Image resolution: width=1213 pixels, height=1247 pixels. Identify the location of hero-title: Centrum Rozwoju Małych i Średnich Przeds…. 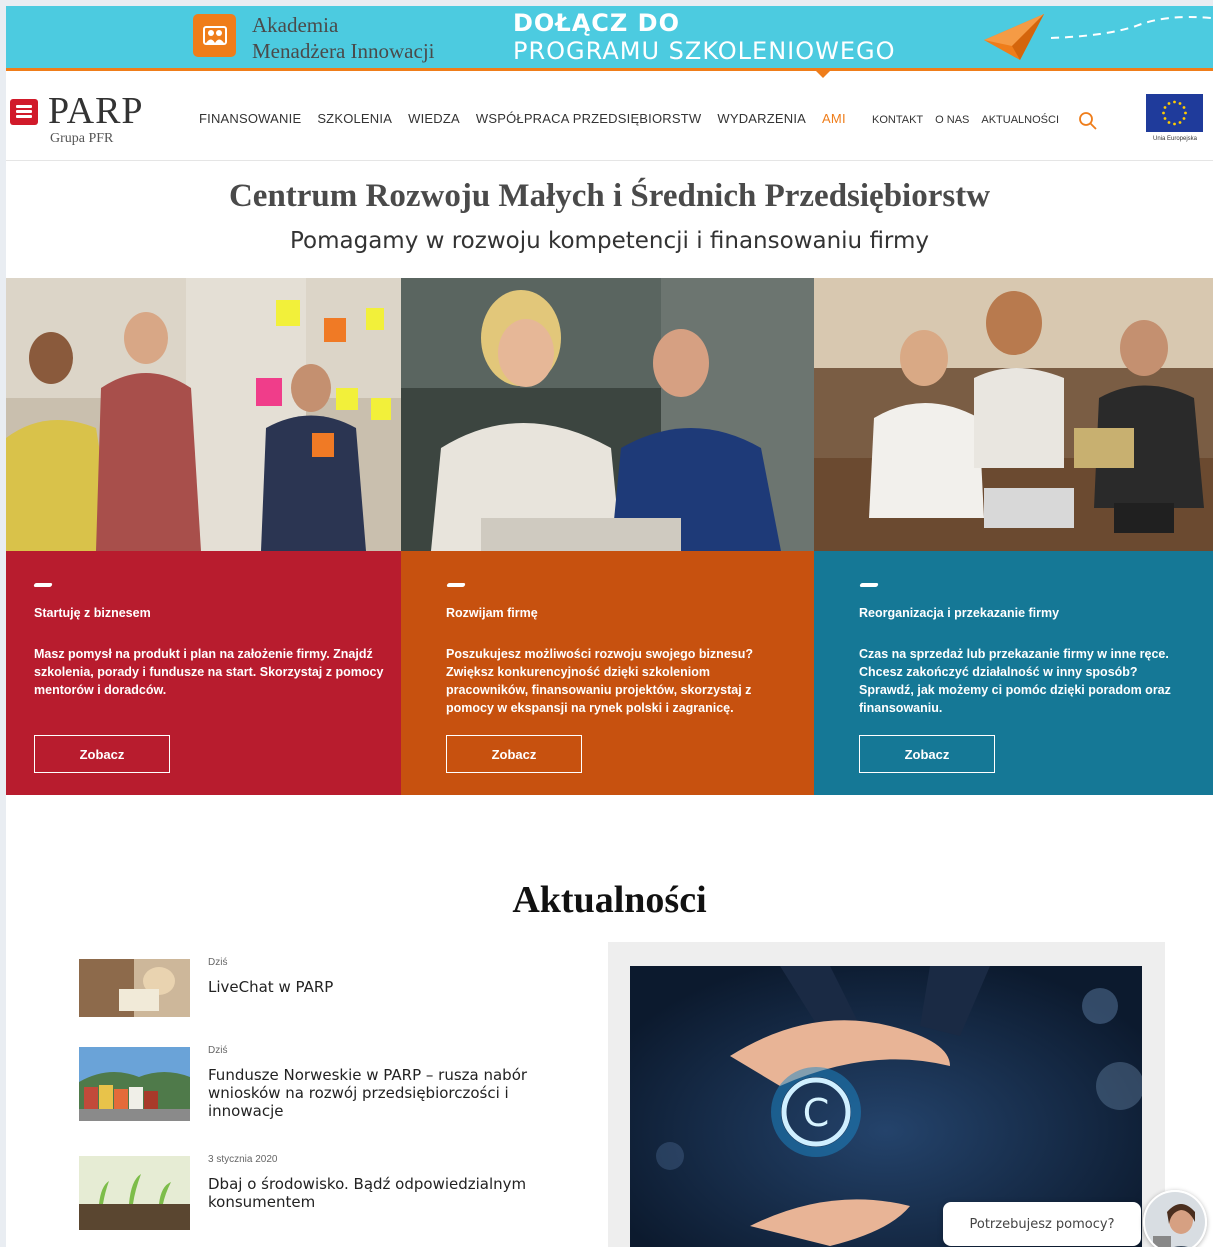
(609, 196).